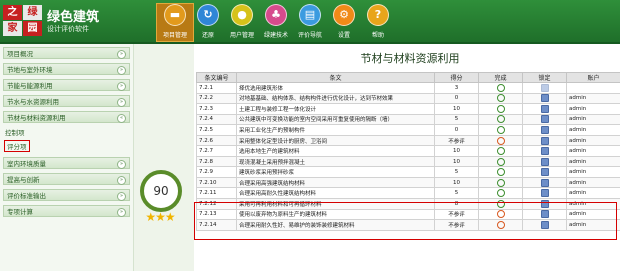  Describe the element at coordinates (456, 109) in the screenshot. I see `score-cell: 10` at that location.